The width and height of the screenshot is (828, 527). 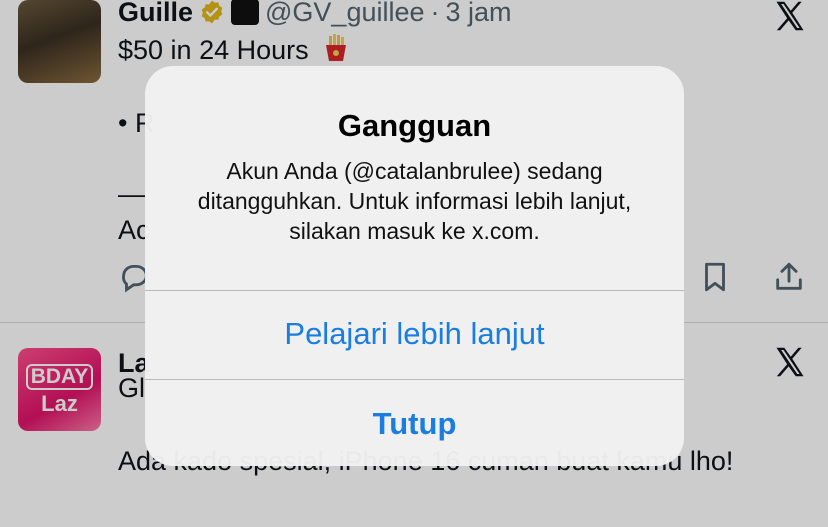 What do you see at coordinates (414, 424) in the screenshot?
I see `close-button: Tutup` at bounding box center [414, 424].